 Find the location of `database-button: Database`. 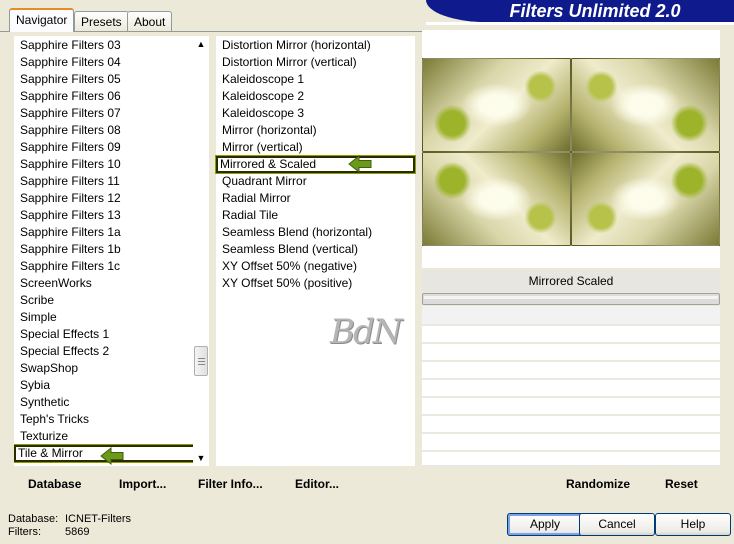

database-button: Database is located at coordinates (54, 484).